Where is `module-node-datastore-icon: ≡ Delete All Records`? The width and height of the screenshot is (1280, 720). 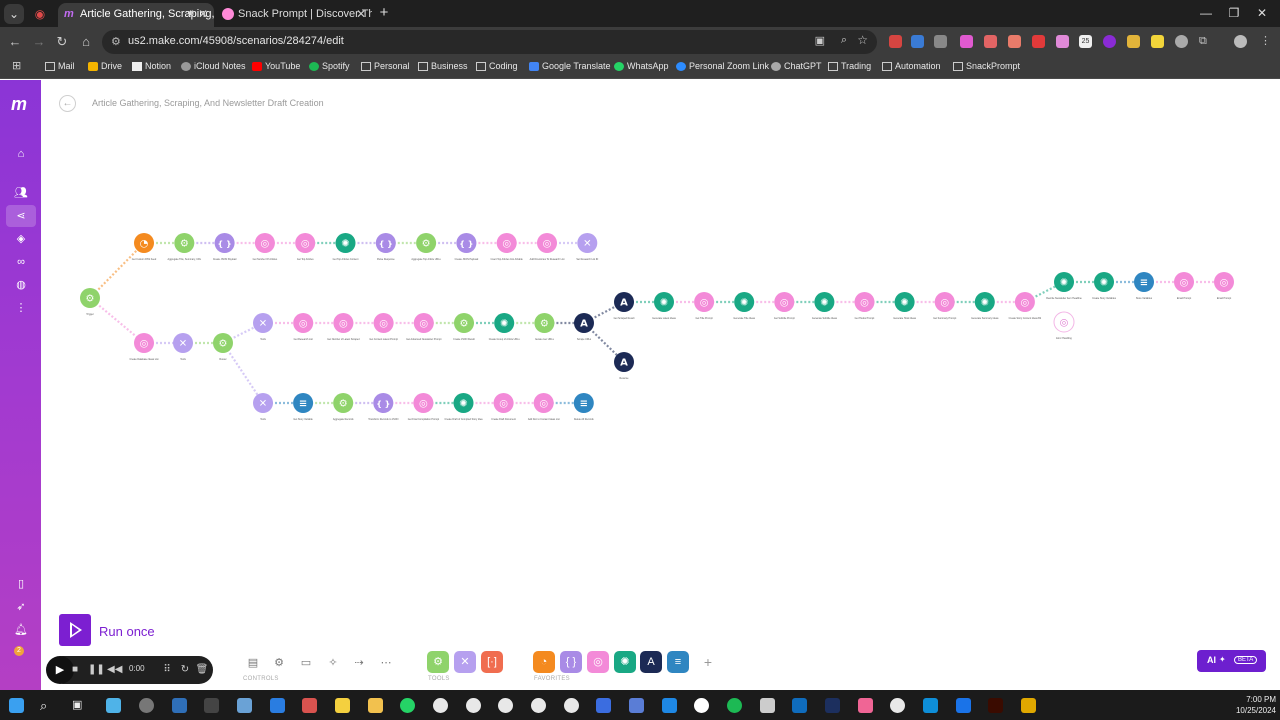 module-node-datastore-icon: ≡ Delete All Records is located at coordinates (584, 407).